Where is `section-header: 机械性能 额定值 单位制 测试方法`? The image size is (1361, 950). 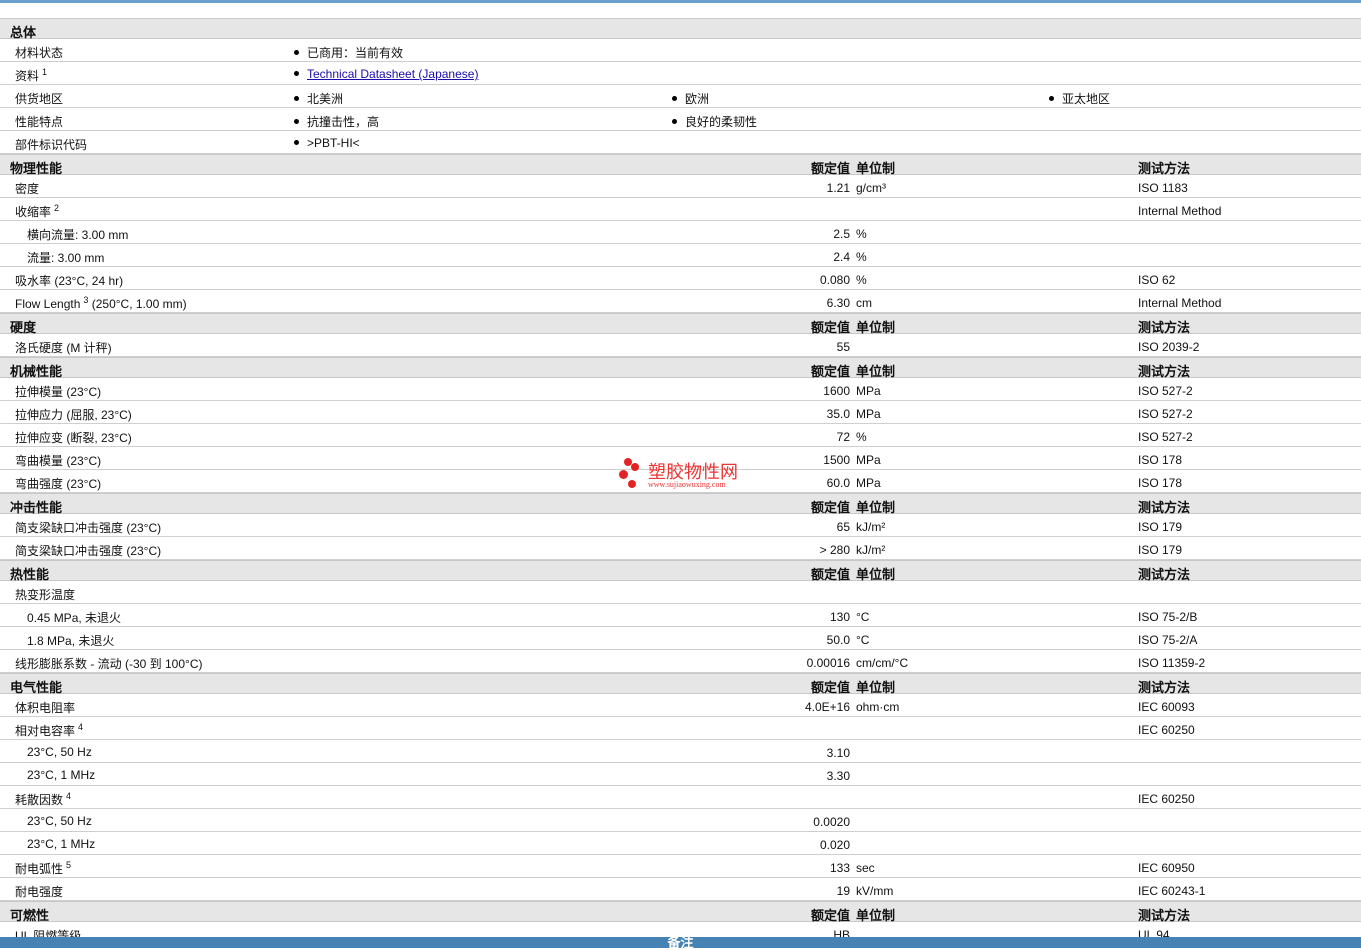 section-header: 机械性能 额定值 单位制 测试方法 is located at coordinates (680, 368).